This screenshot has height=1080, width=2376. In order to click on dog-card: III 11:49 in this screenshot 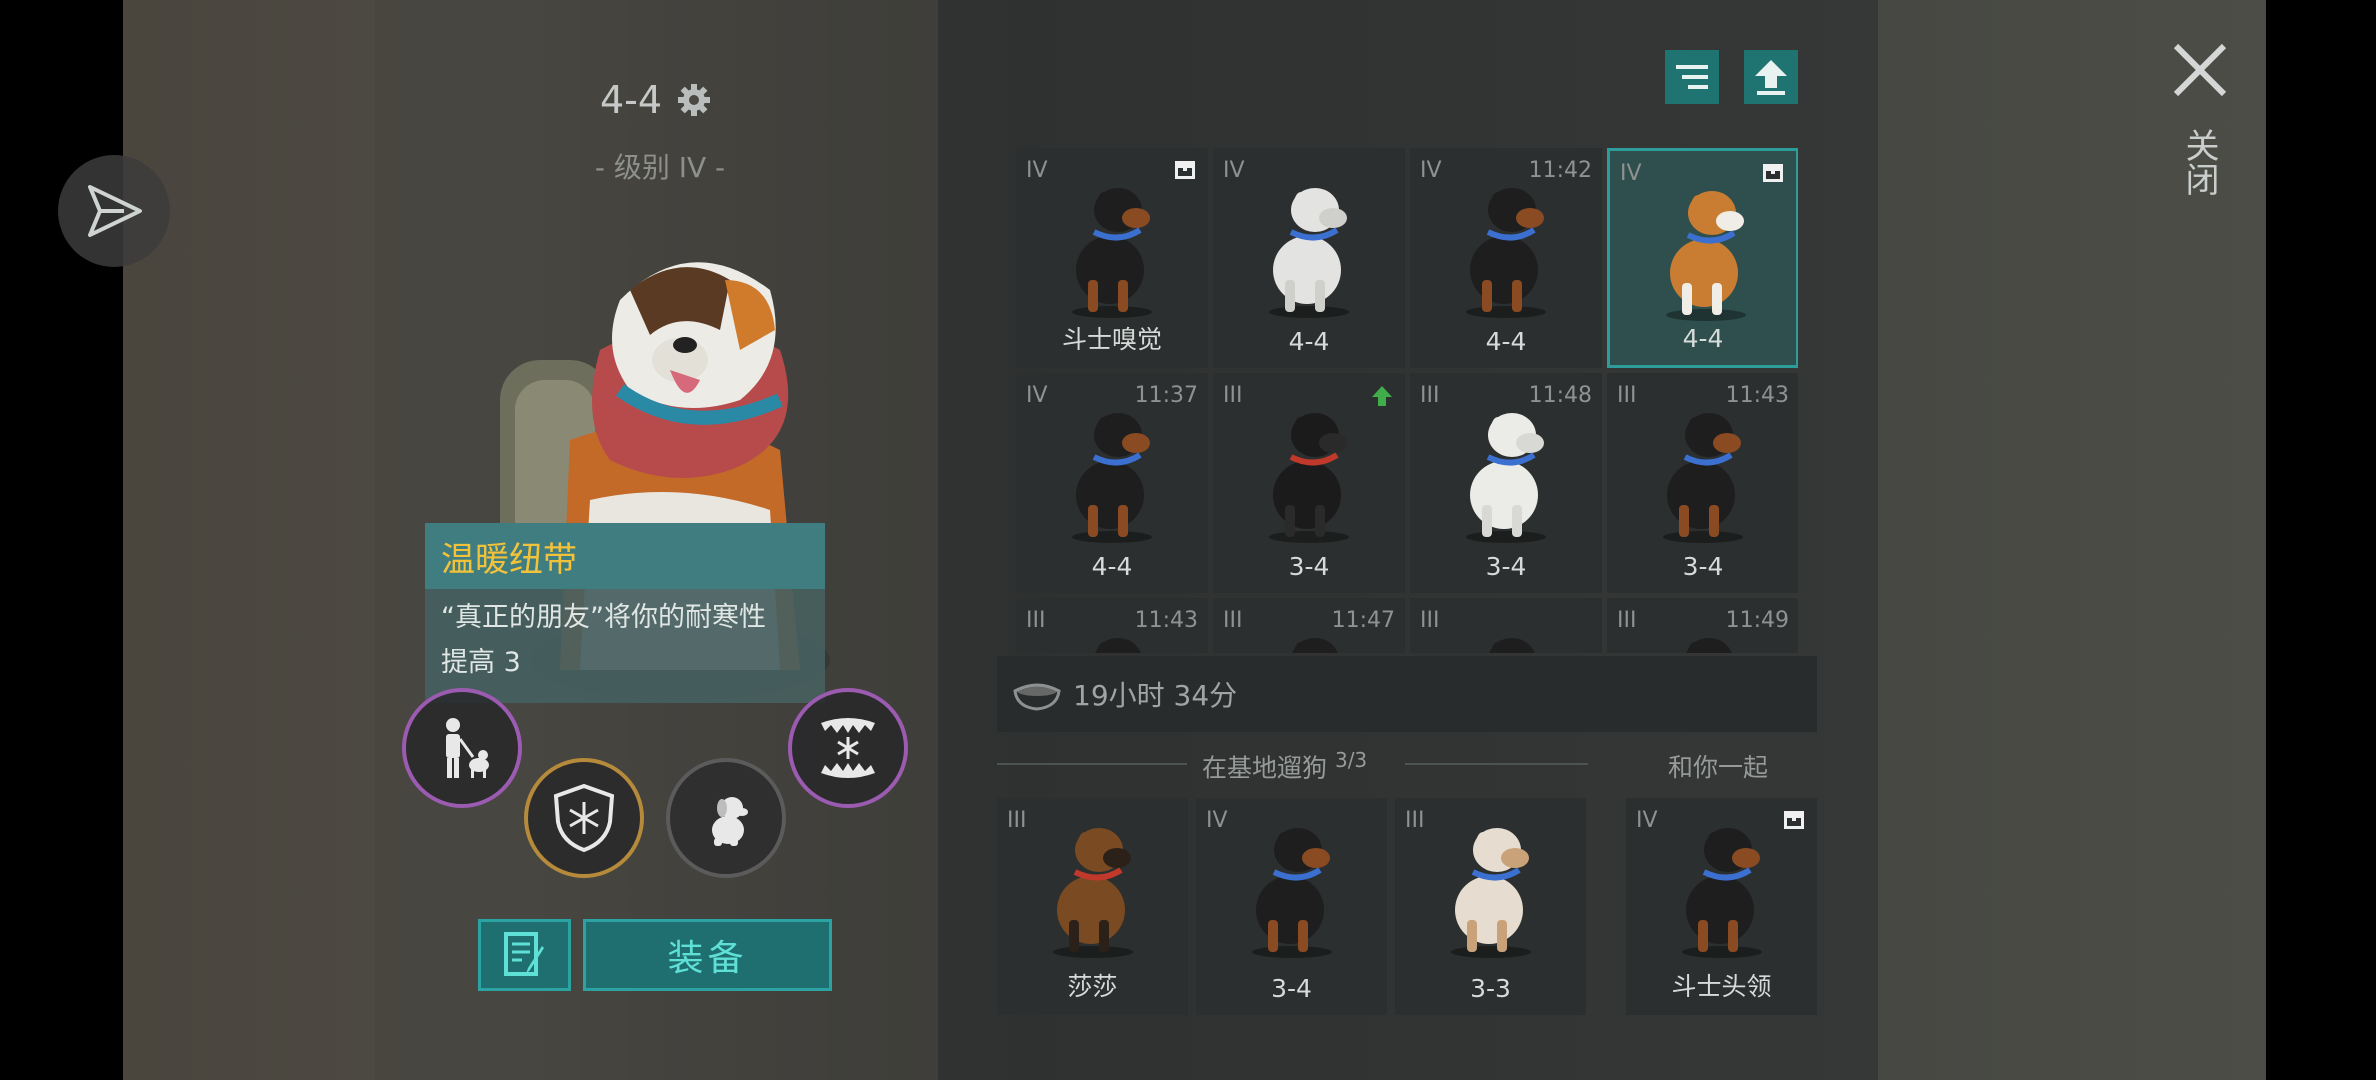, I will do `click(1702, 625)`.